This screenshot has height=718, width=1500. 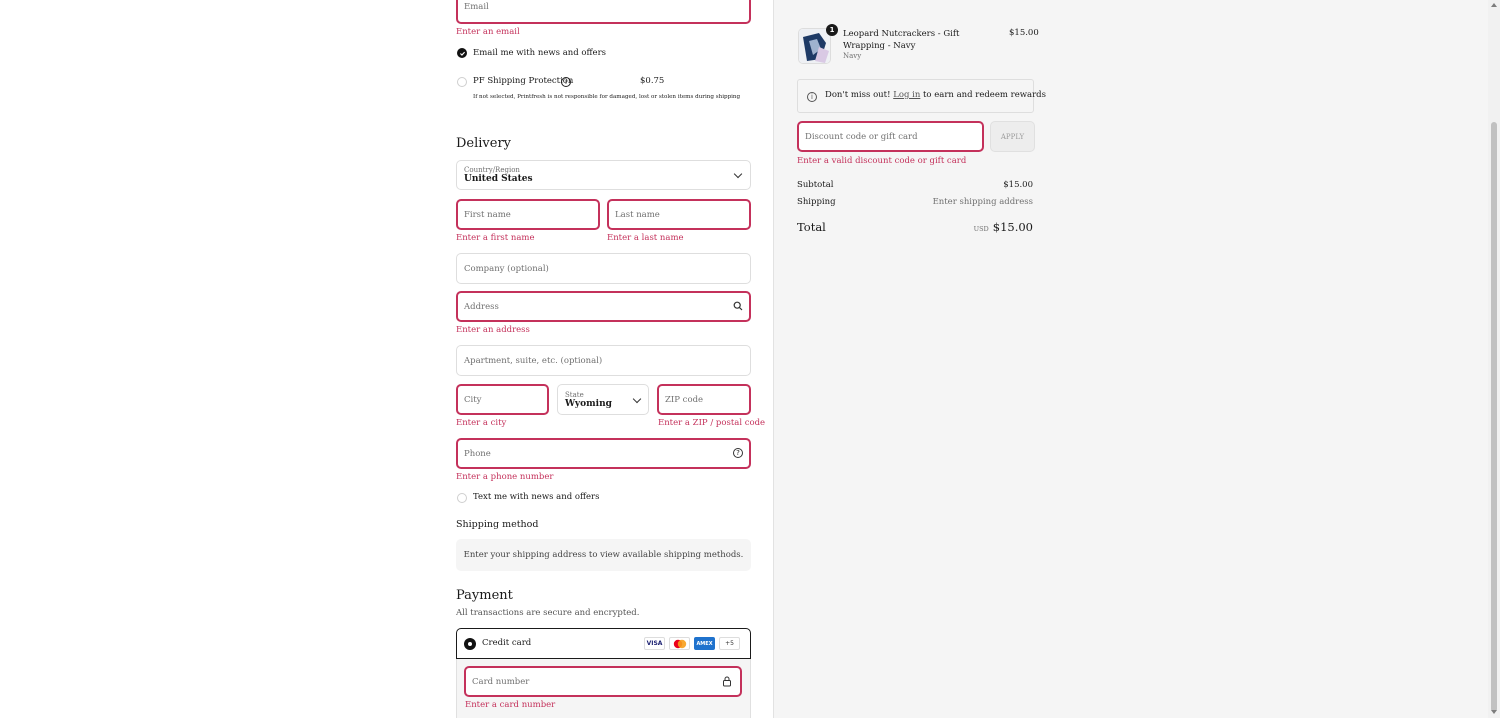 What do you see at coordinates (1494, 712) in the screenshot?
I see `scroll-down-arrow-icon` at bounding box center [1494, 712].